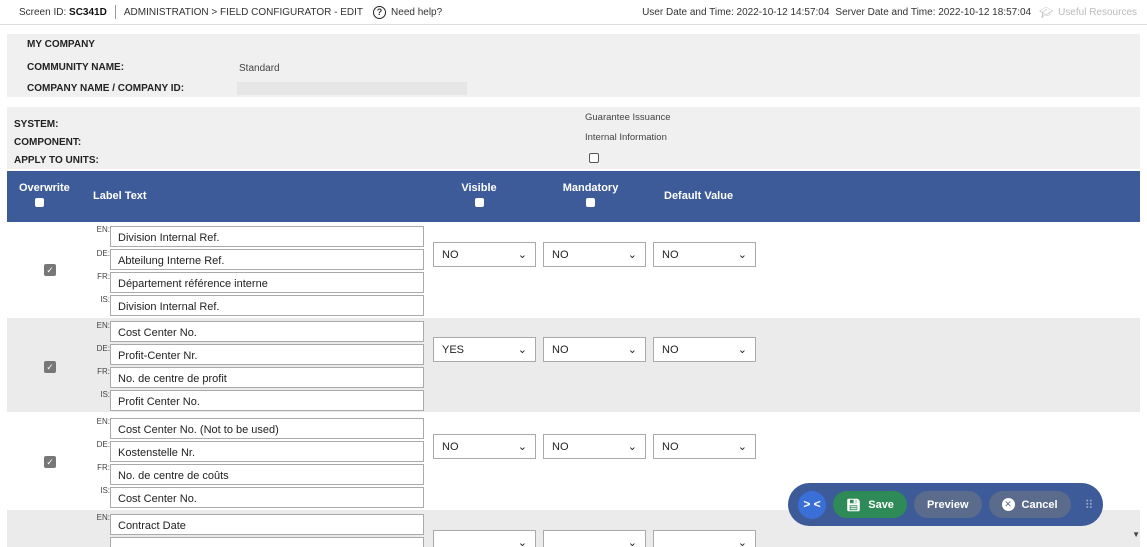 Image resolution: width=1147 pixels, height=547 pixels. What do you see at coordinates (267, 354) in the screenshot?
I see `label-input-de: Profit-Center Nr.` at bounding box center [267, 354].